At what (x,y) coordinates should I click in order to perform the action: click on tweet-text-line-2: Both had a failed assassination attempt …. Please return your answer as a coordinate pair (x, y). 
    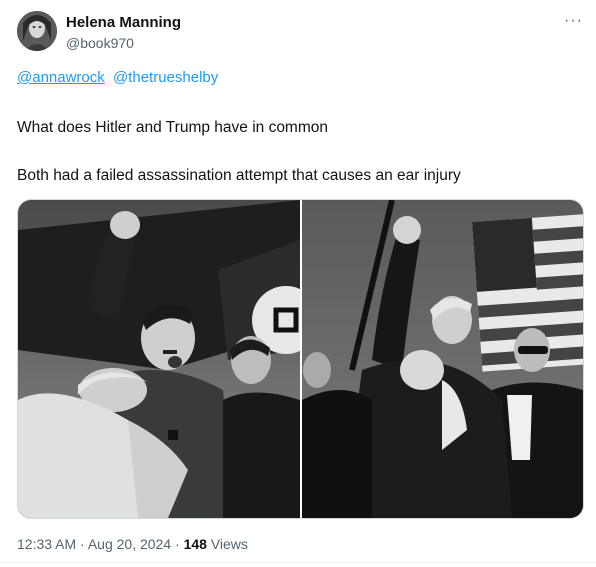
    Looking at the image, I should click on (239, 175).